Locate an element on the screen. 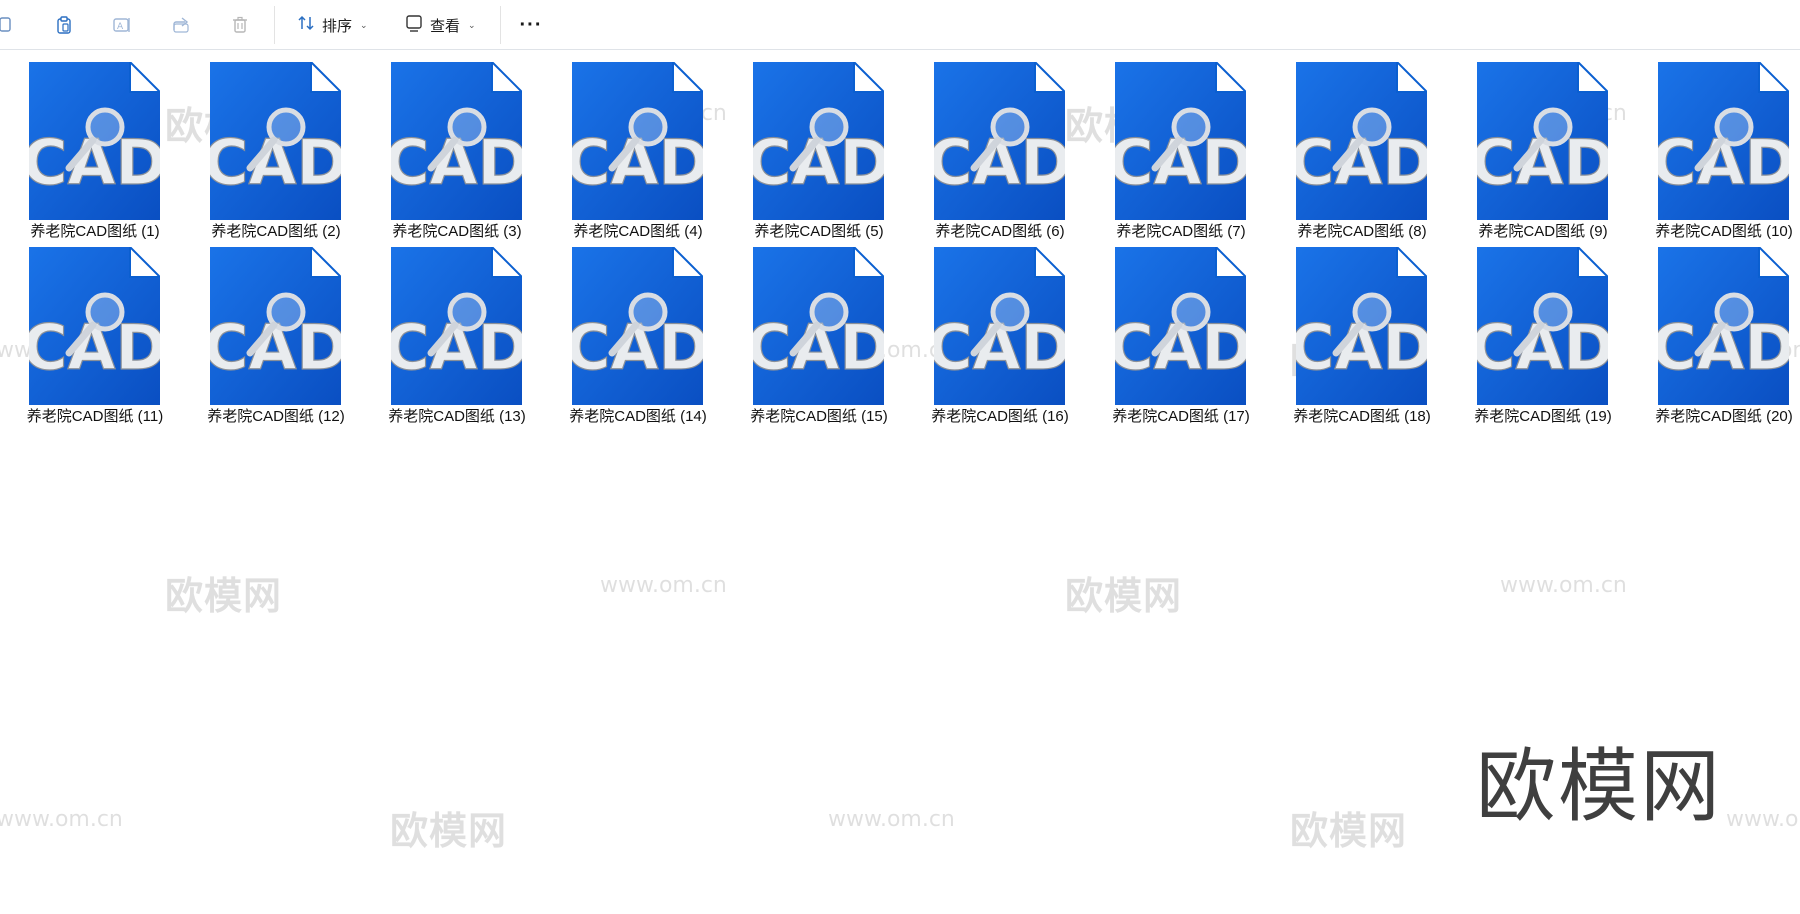  file-item: CAD 养老院CAD图纸 (14) is located at coordinates (625, 339).